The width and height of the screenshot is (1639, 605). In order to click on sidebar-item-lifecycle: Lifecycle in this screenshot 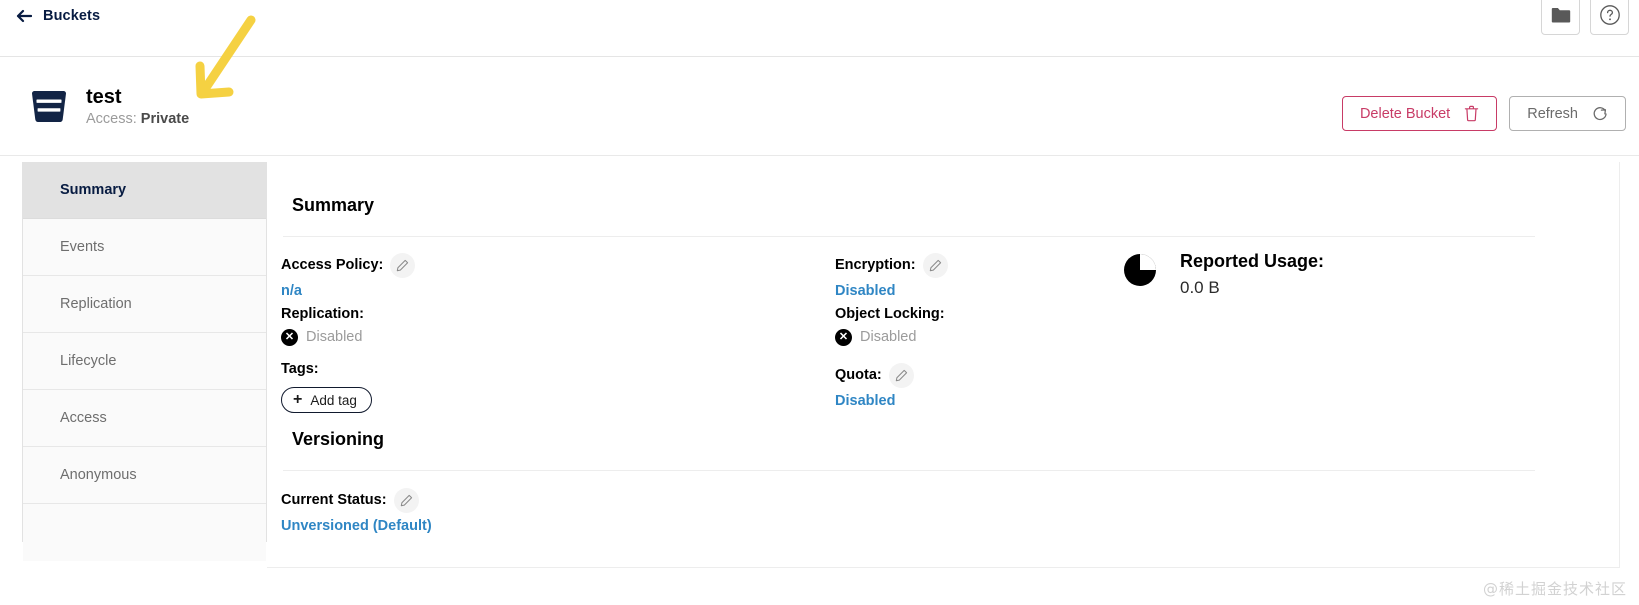, I will do `click(144, 361)`.